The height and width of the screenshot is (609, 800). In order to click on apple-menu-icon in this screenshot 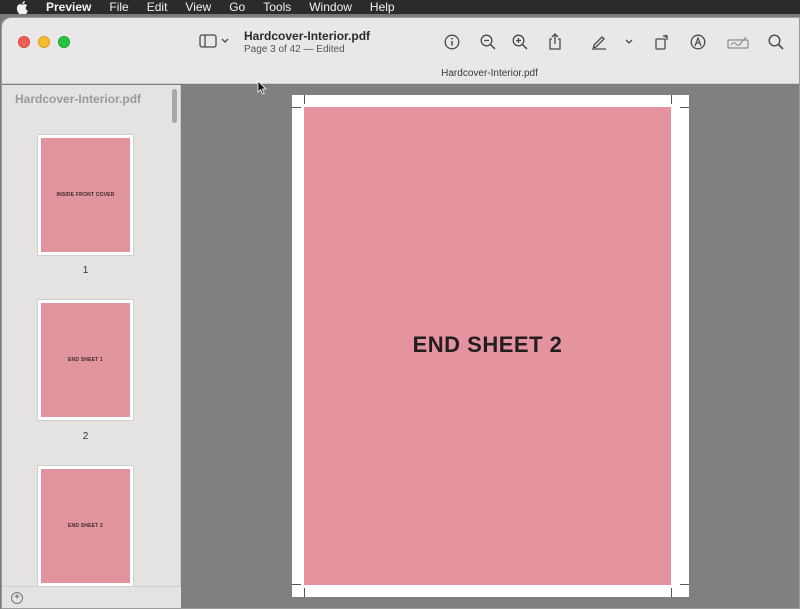, I will do `click(22, 7)`.